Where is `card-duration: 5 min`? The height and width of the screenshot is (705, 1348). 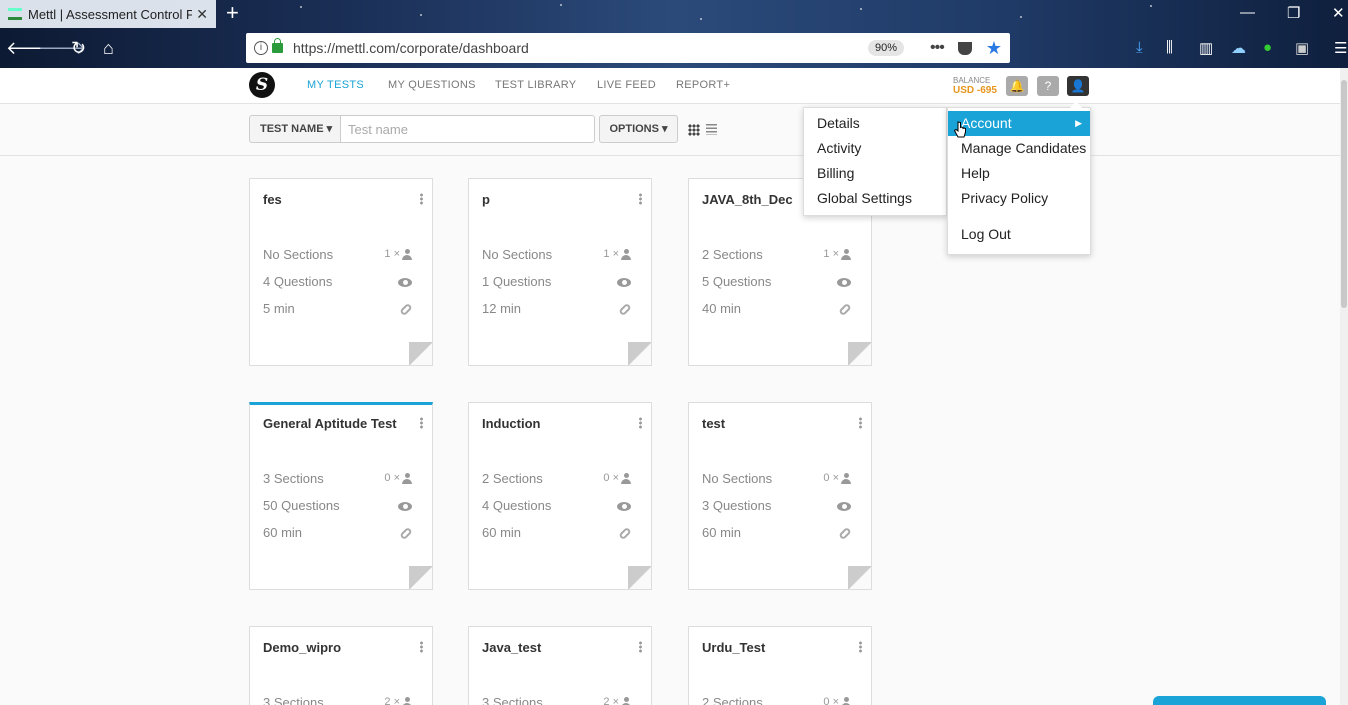
card-duration: 5 min is located at coordinates (279, 308).